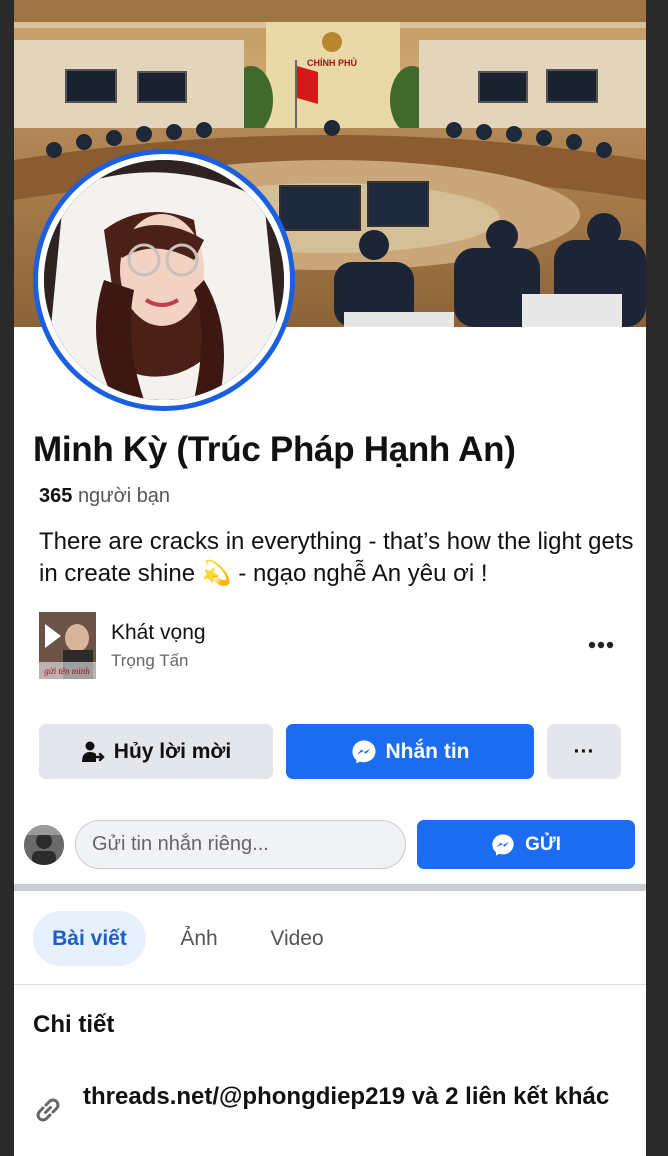  I want to click on friends-count-number: 365, so click(56, 496).